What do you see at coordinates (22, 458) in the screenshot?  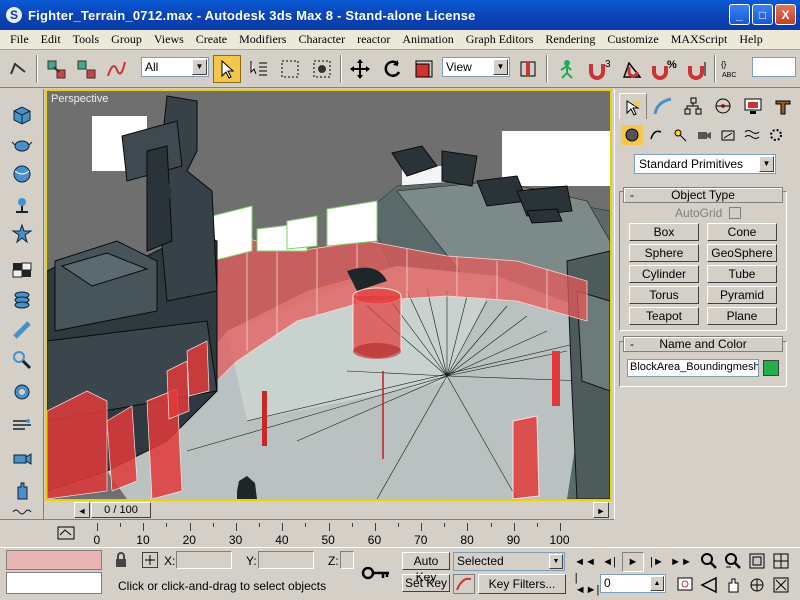 I see `camera-tool-icon` at bounding box center [22, 458].